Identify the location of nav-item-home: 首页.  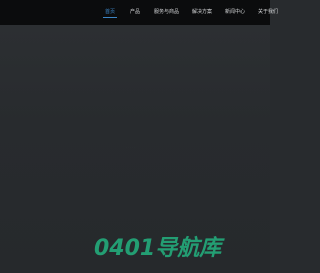
(110, 13).